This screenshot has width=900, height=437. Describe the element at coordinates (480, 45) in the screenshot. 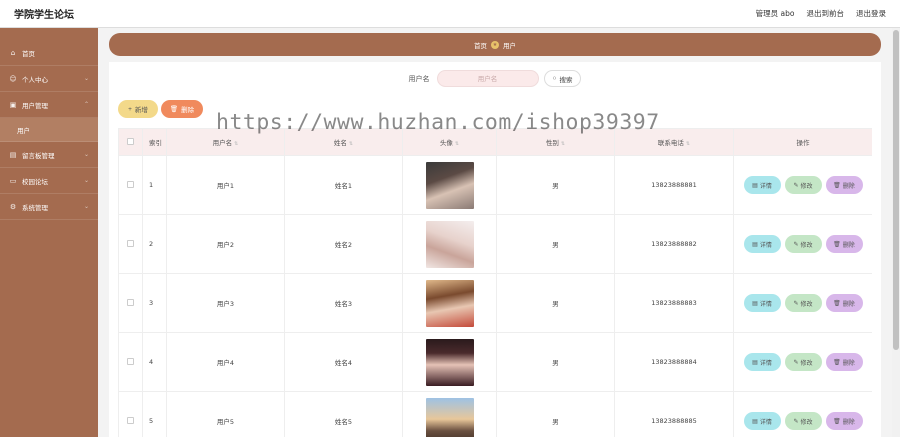

I see `breadcrumb-home: 首页` at that location.